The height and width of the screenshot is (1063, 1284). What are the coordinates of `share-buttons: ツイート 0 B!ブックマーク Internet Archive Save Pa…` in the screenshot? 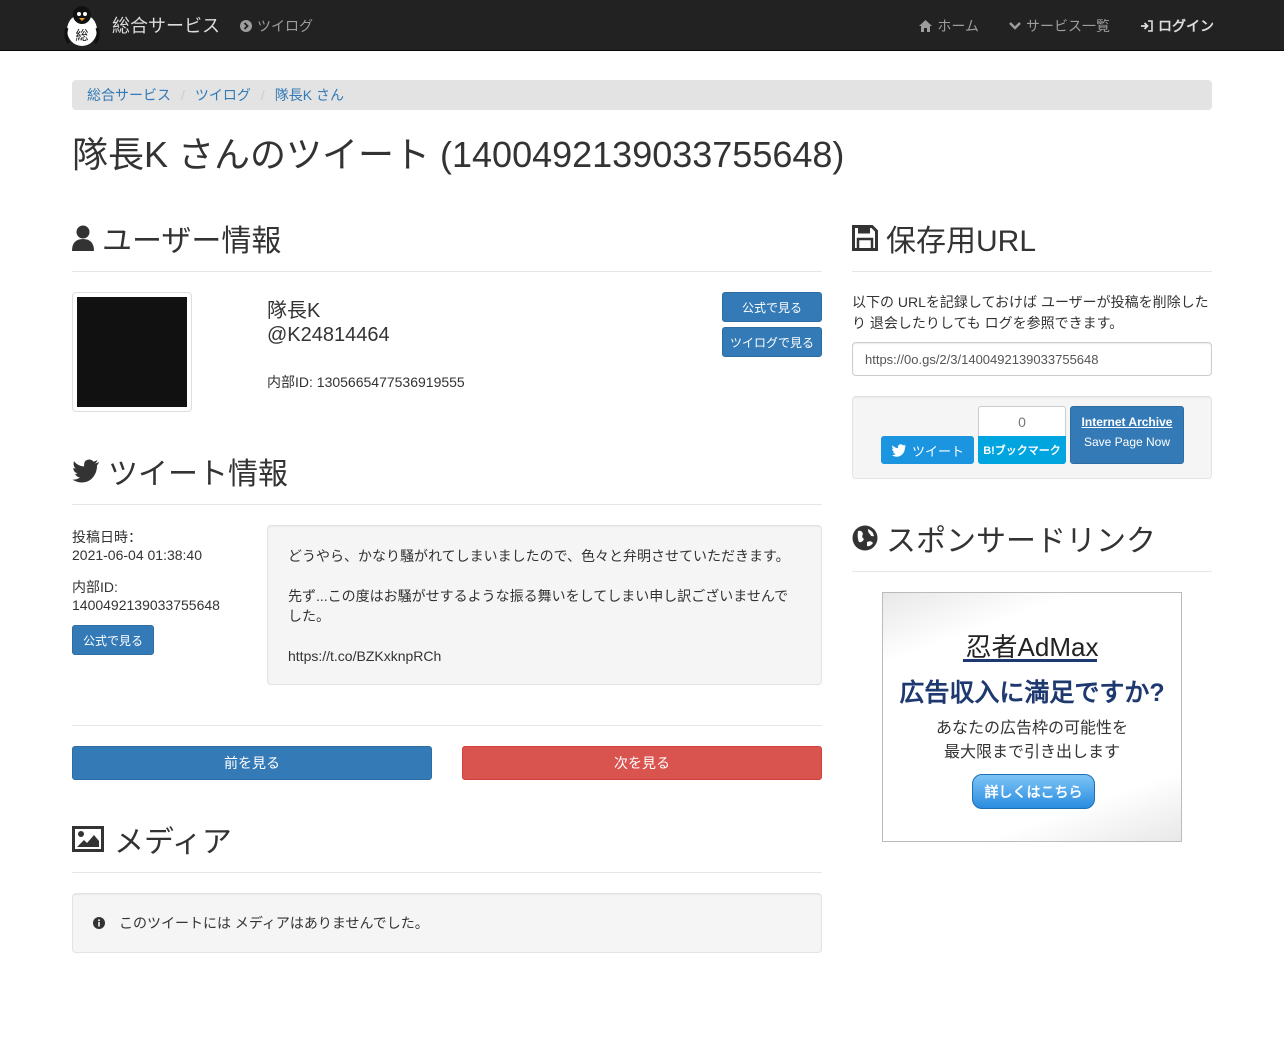 It's located at (1032, 437).